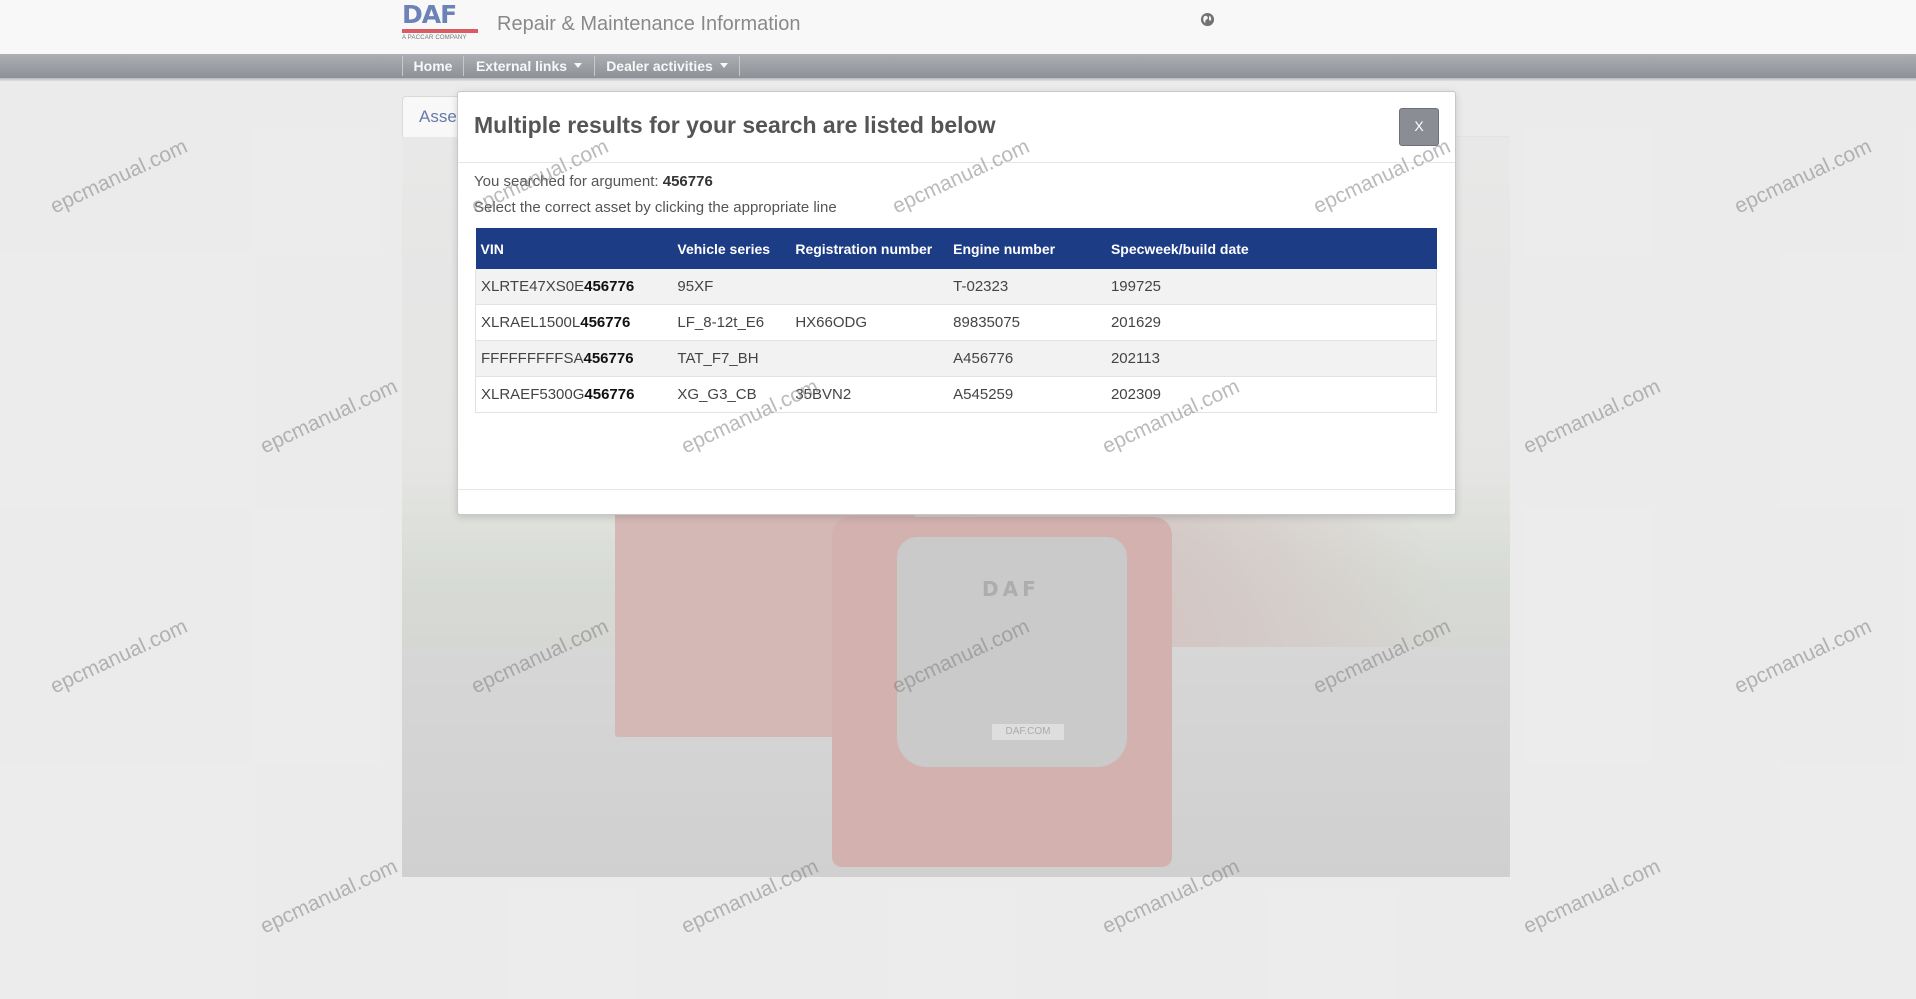 The width and height of the screenshot is (1916, 999). What do you see at coordinates (731, 287) in the screenshot?
I see `cell-vehicle-series: 95XF` at bounding box center [731, 287].